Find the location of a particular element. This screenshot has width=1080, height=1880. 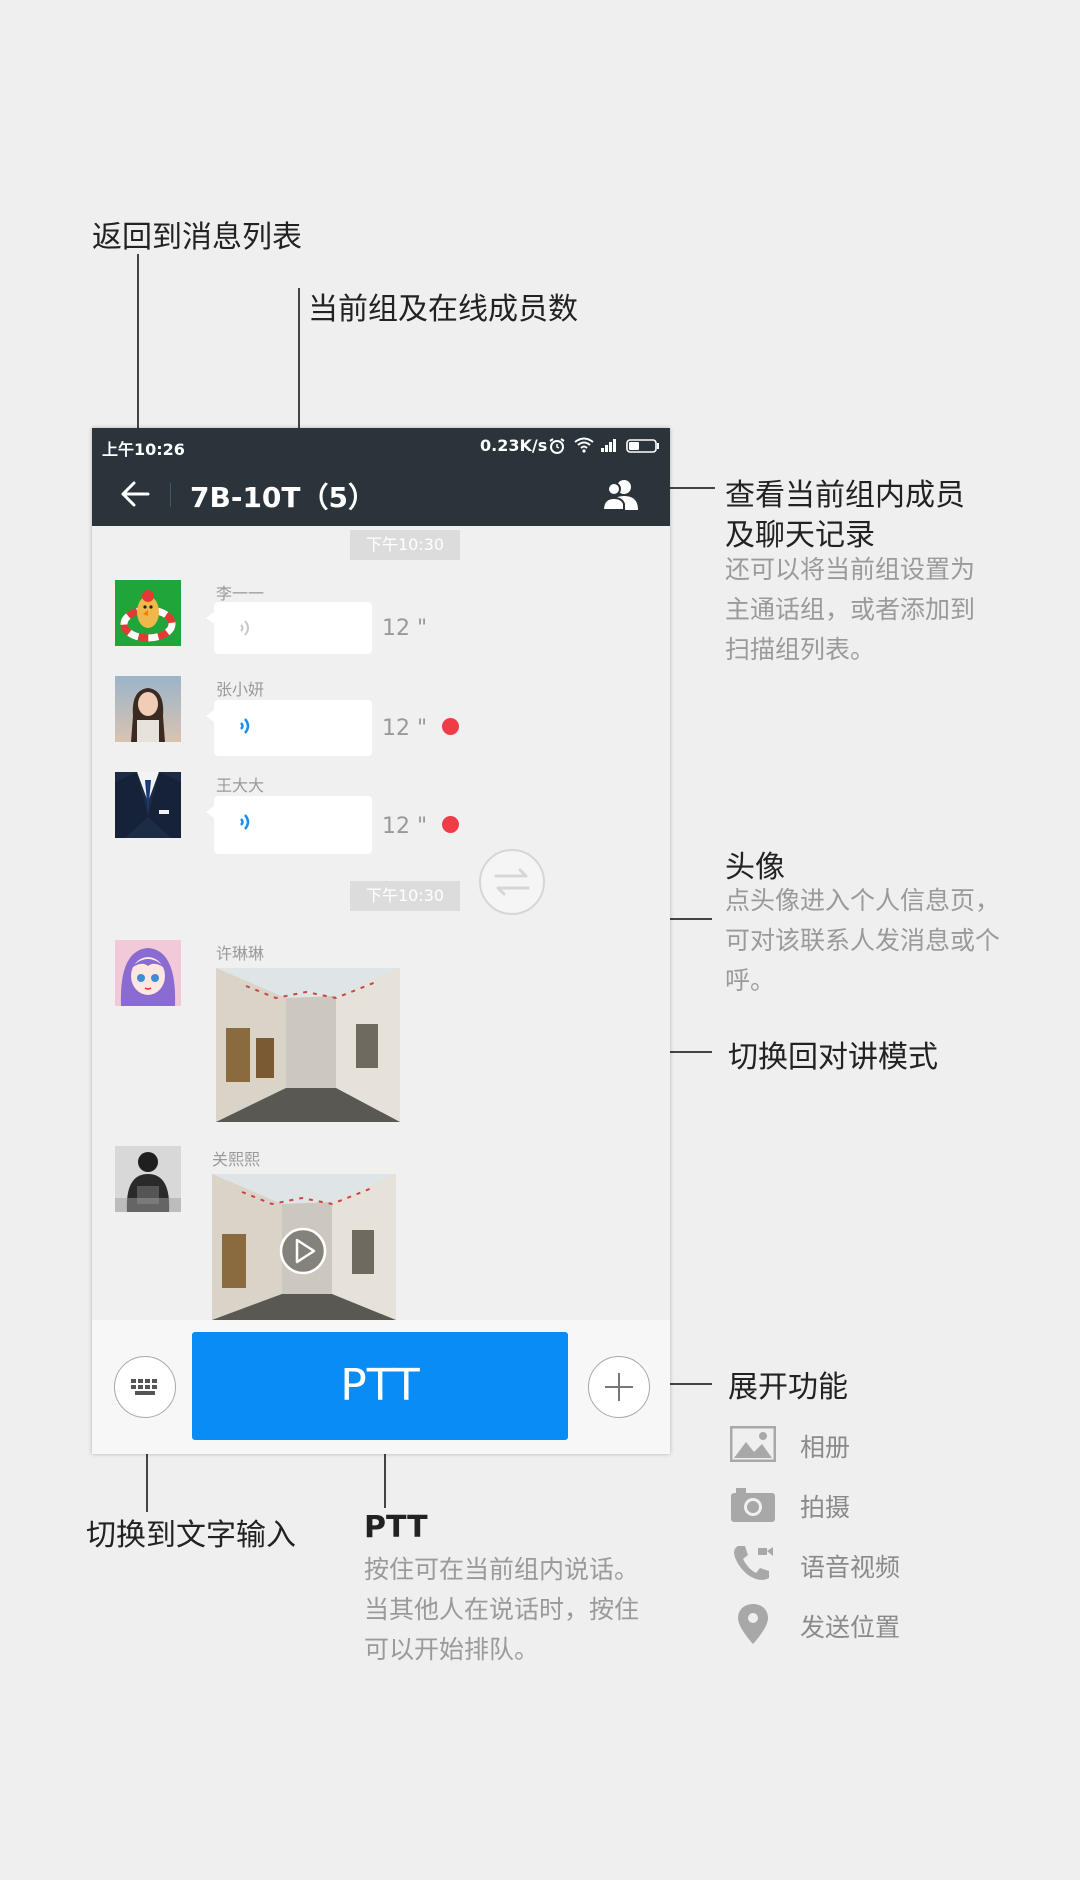

keyboard-button is located at coordinates (145, 1387).